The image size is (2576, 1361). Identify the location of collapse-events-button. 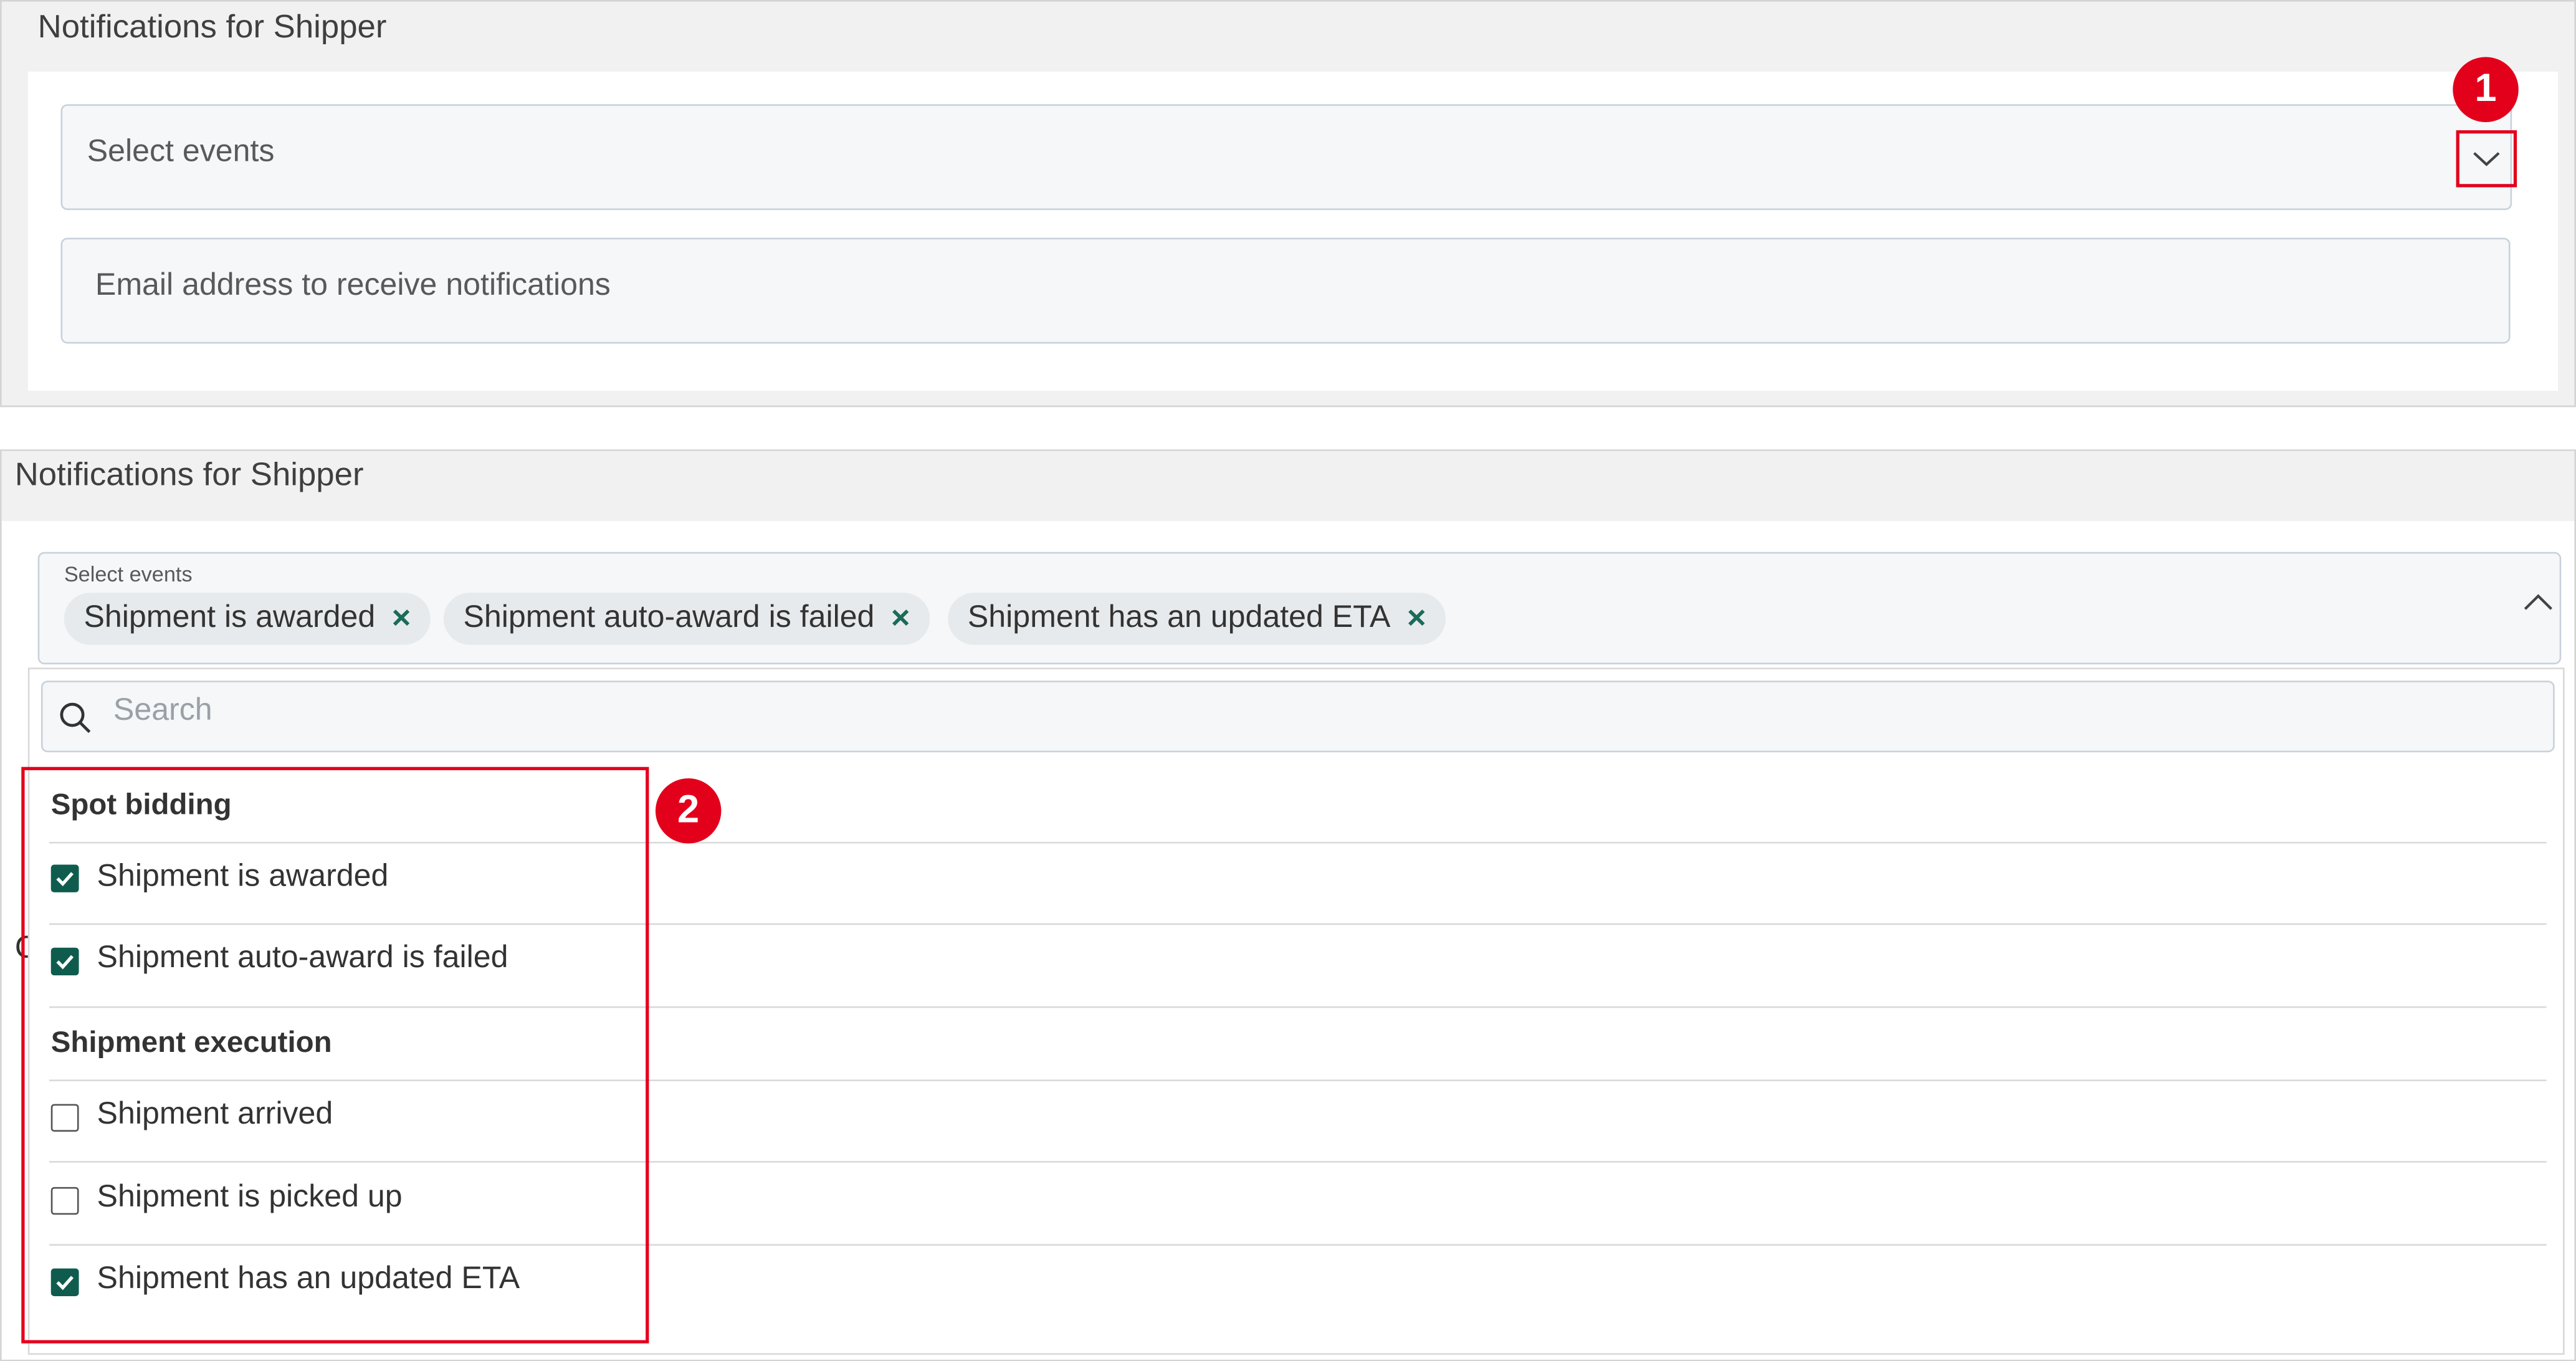
(2538, 607).